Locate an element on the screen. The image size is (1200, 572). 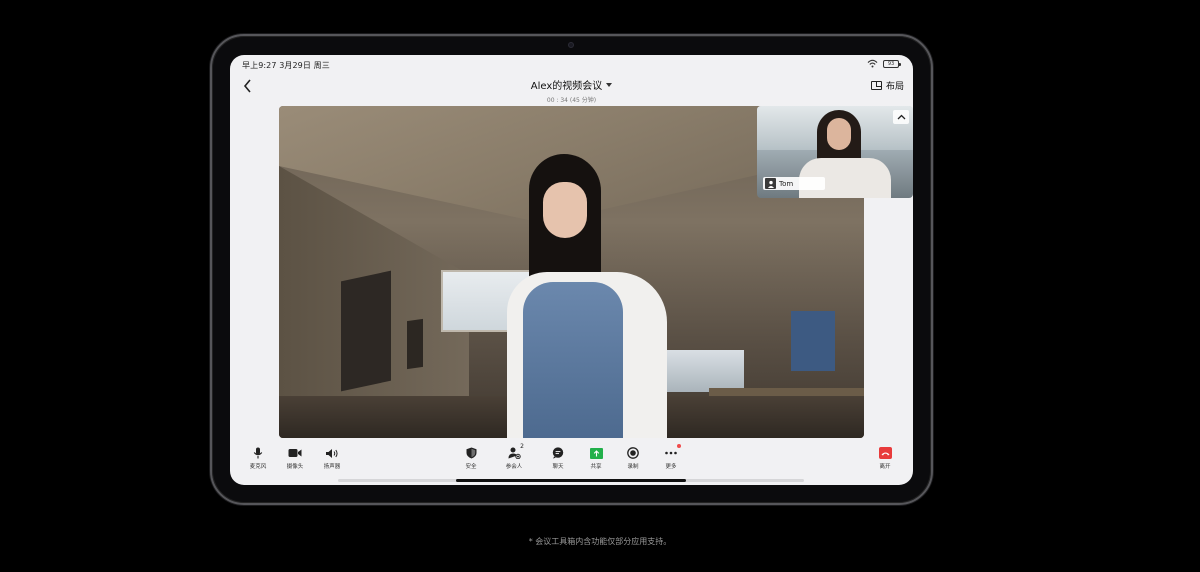
meeting-title: Alex的视频会议 is located at coordinates (566, 86).